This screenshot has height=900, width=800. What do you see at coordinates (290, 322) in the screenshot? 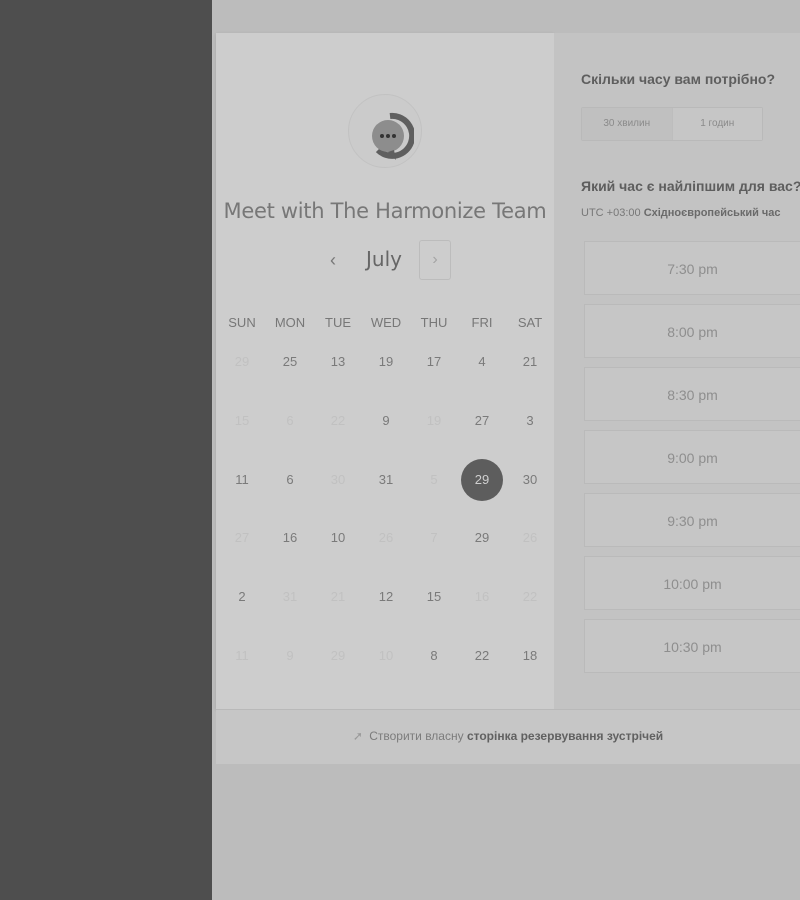
I see `weekday-label: MON` at bounding box center [290, 322].